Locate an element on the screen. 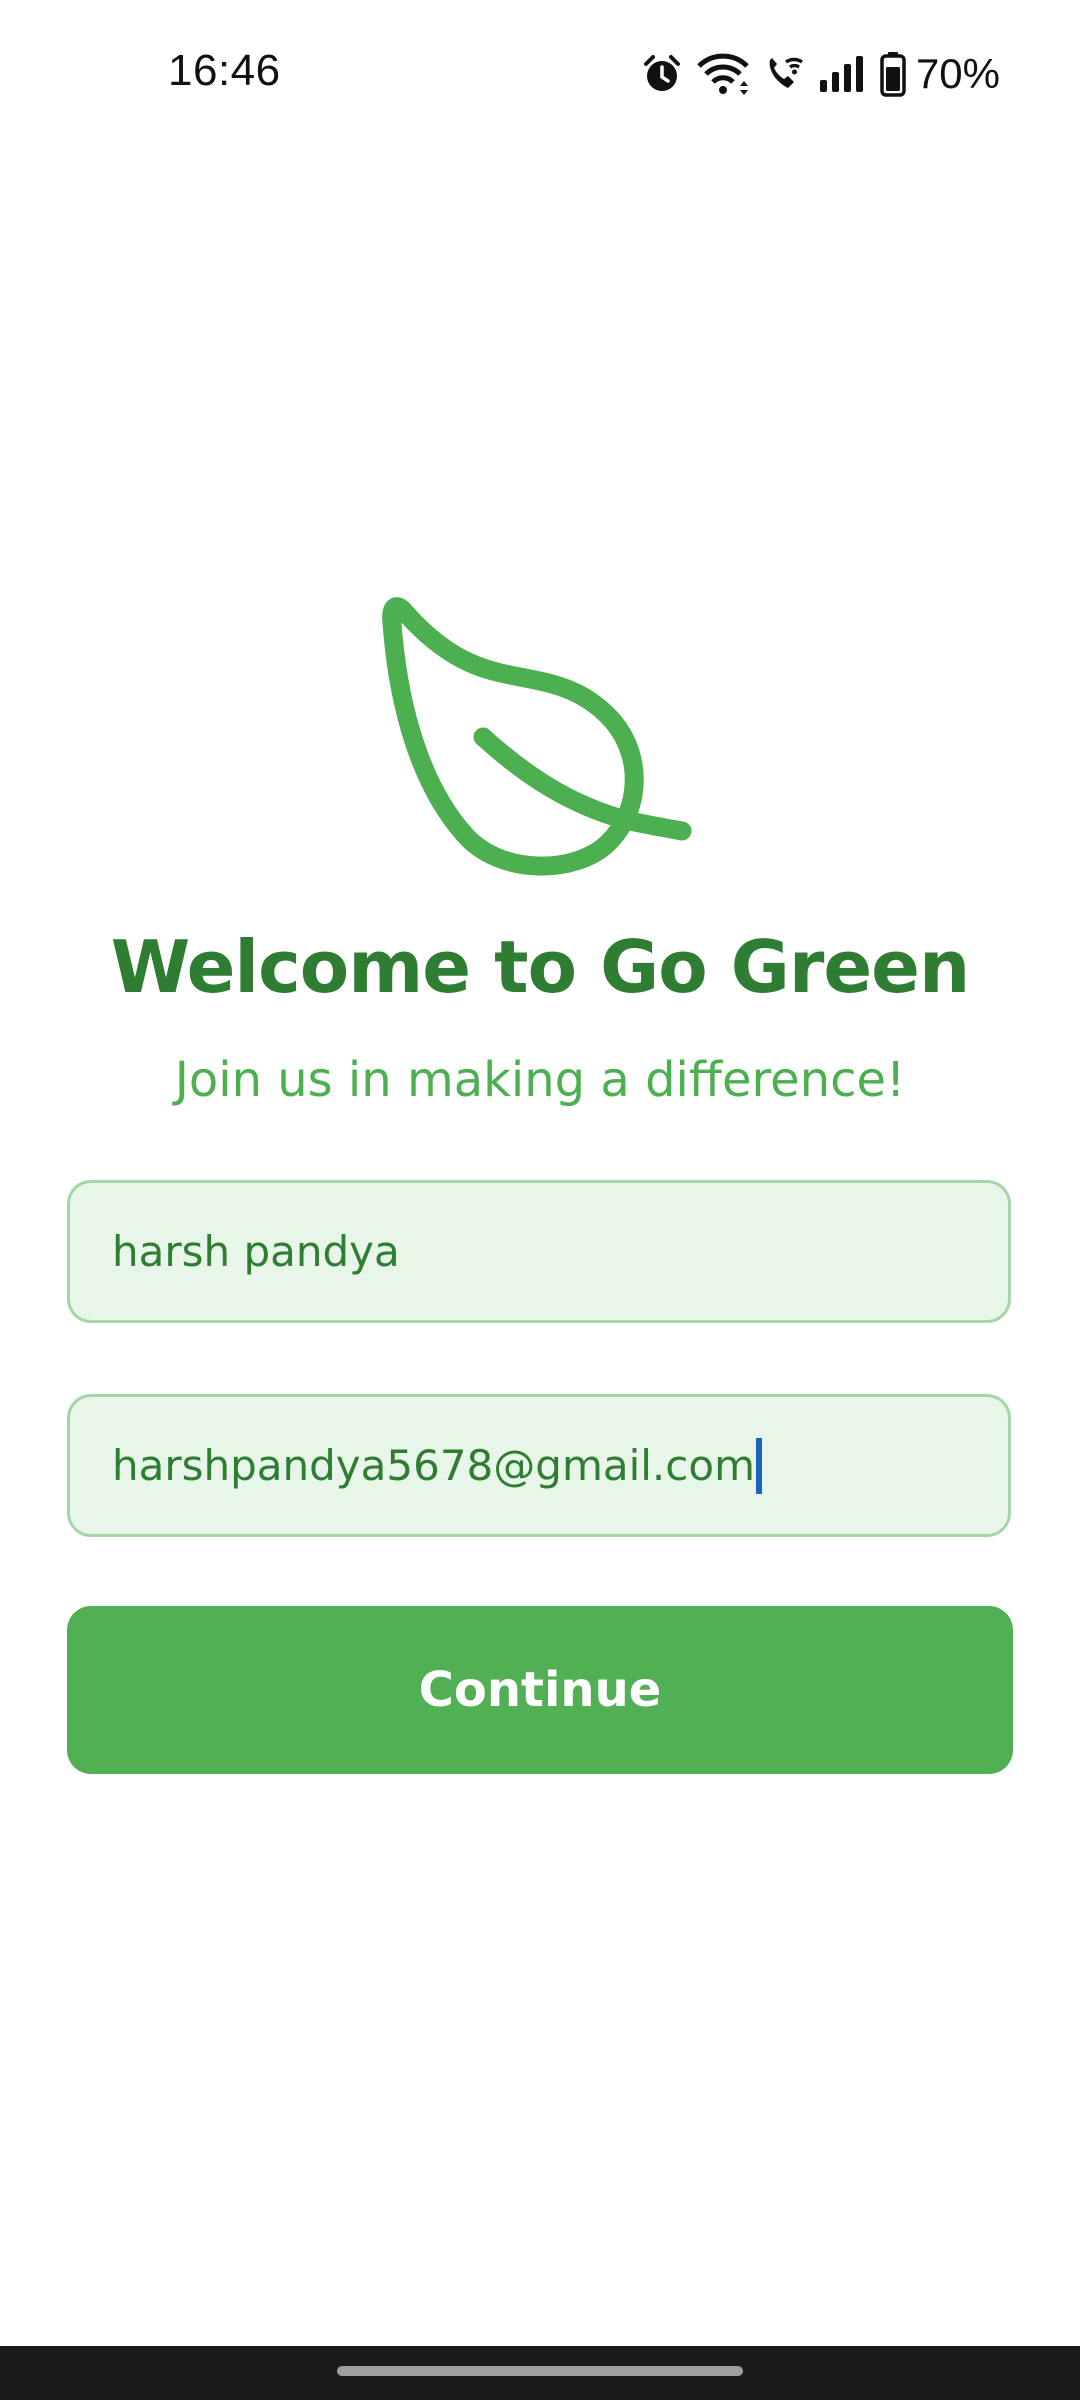 Image resolution: width=1080 pixels, height=2400 pixels. signal-icon is located at coordinates (843, 74).